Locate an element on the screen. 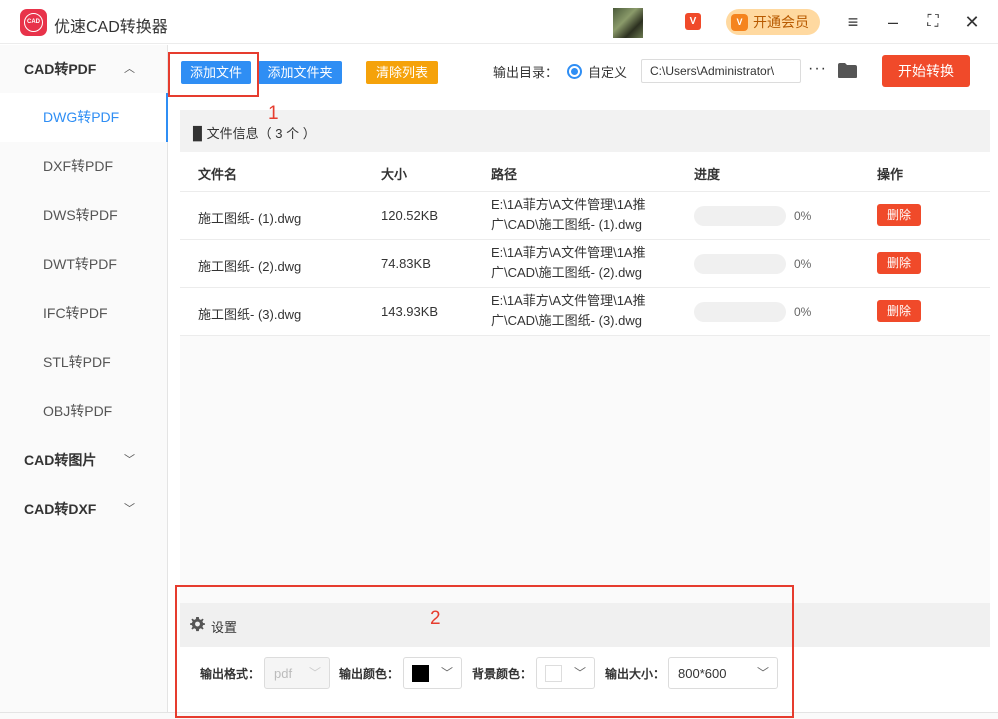  header-path: 路径 is located at coordinates (504, 174).